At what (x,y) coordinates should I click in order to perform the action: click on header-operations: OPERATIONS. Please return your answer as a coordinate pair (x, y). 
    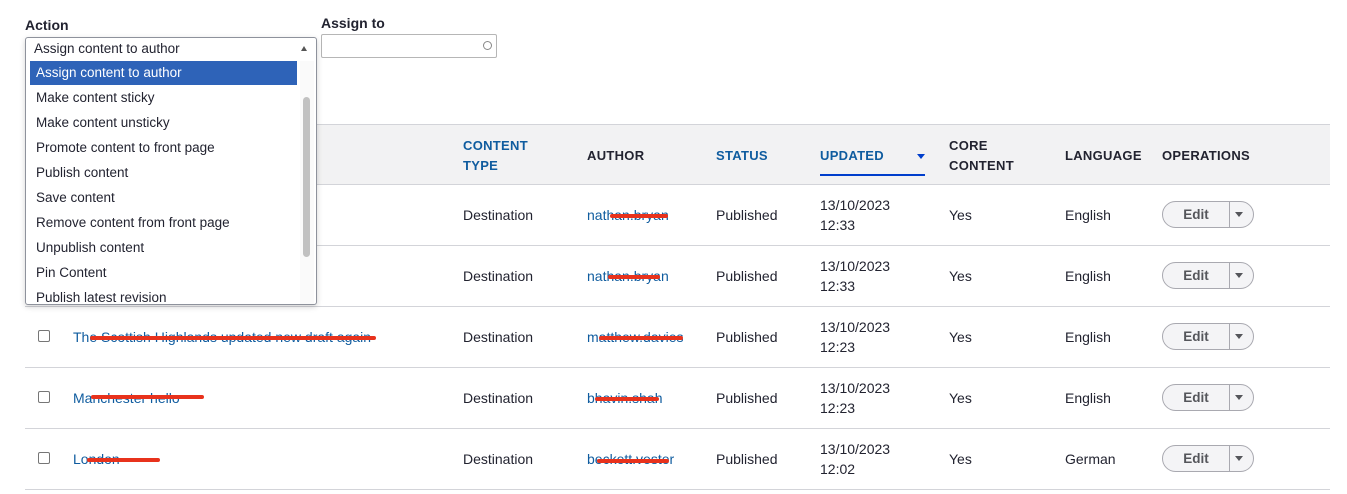
    Looking at the image, I should click on (1206, 155).